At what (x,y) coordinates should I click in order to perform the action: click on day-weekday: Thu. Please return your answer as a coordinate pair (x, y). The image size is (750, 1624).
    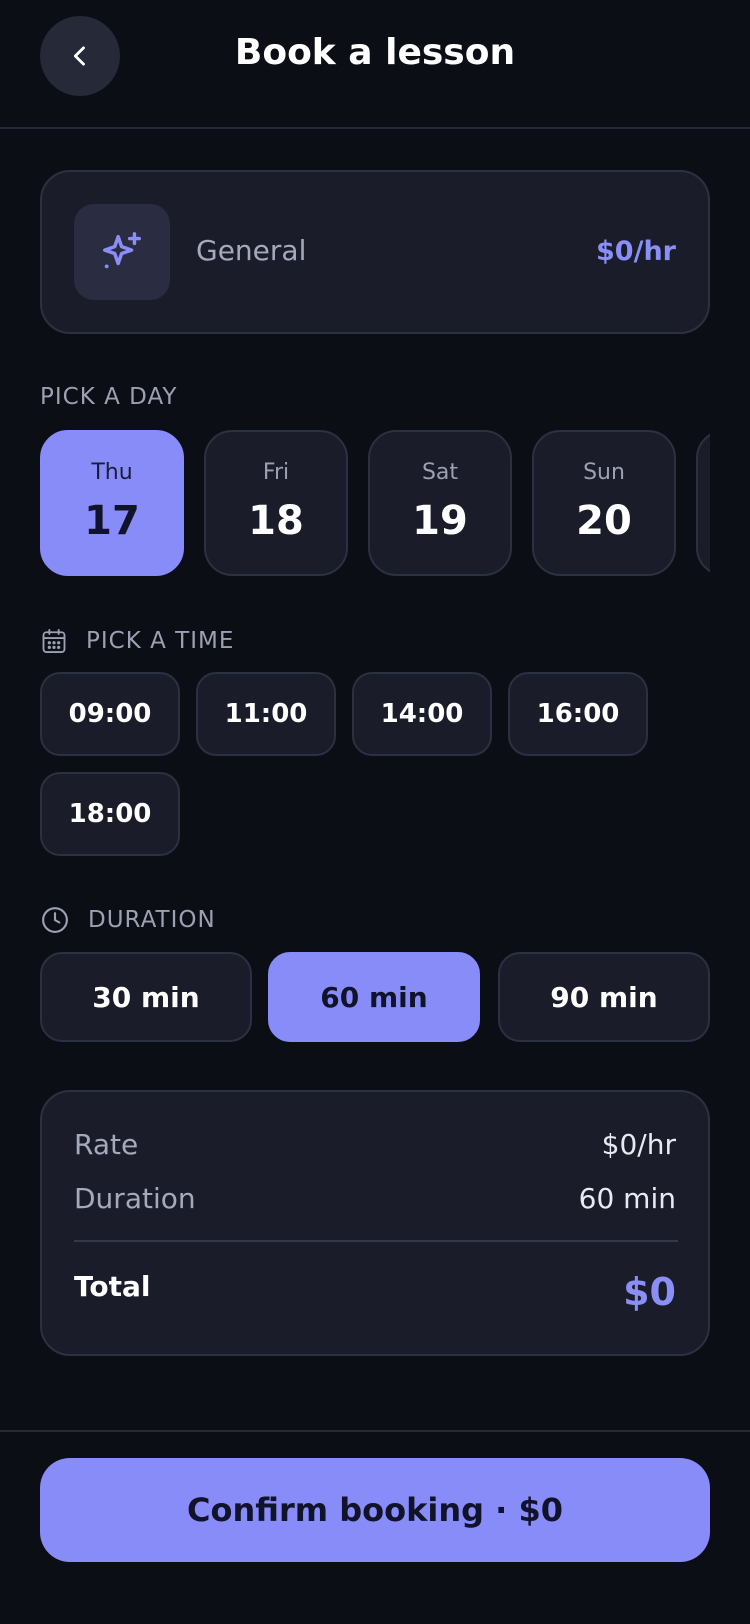
    Looking at the image, I should click on (112, 472).